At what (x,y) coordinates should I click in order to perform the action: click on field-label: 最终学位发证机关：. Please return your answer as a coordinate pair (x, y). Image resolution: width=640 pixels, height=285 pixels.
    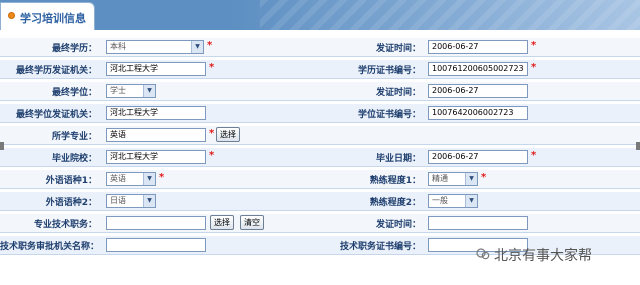
    Looking at the image, I should click on (56, 115).